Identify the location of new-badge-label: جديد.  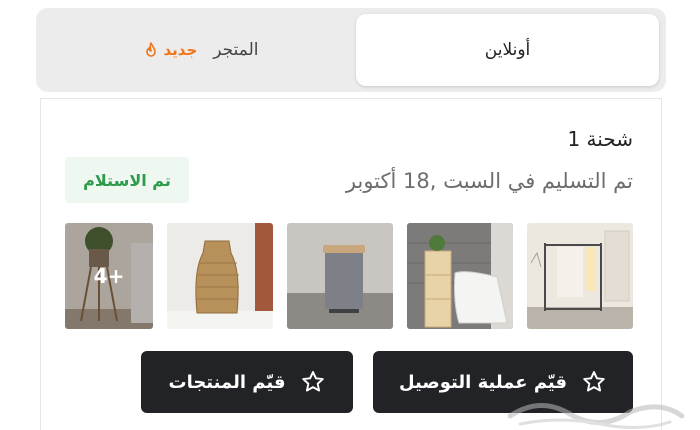
(180, 50).